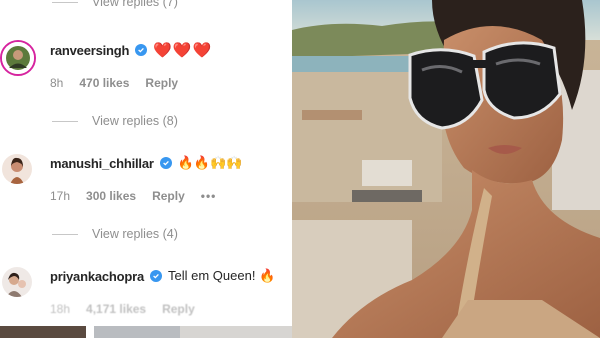 The height and width of the screenshot is (338, 600). I want to click on comment-likes: 300 likes, so click(111, 196).